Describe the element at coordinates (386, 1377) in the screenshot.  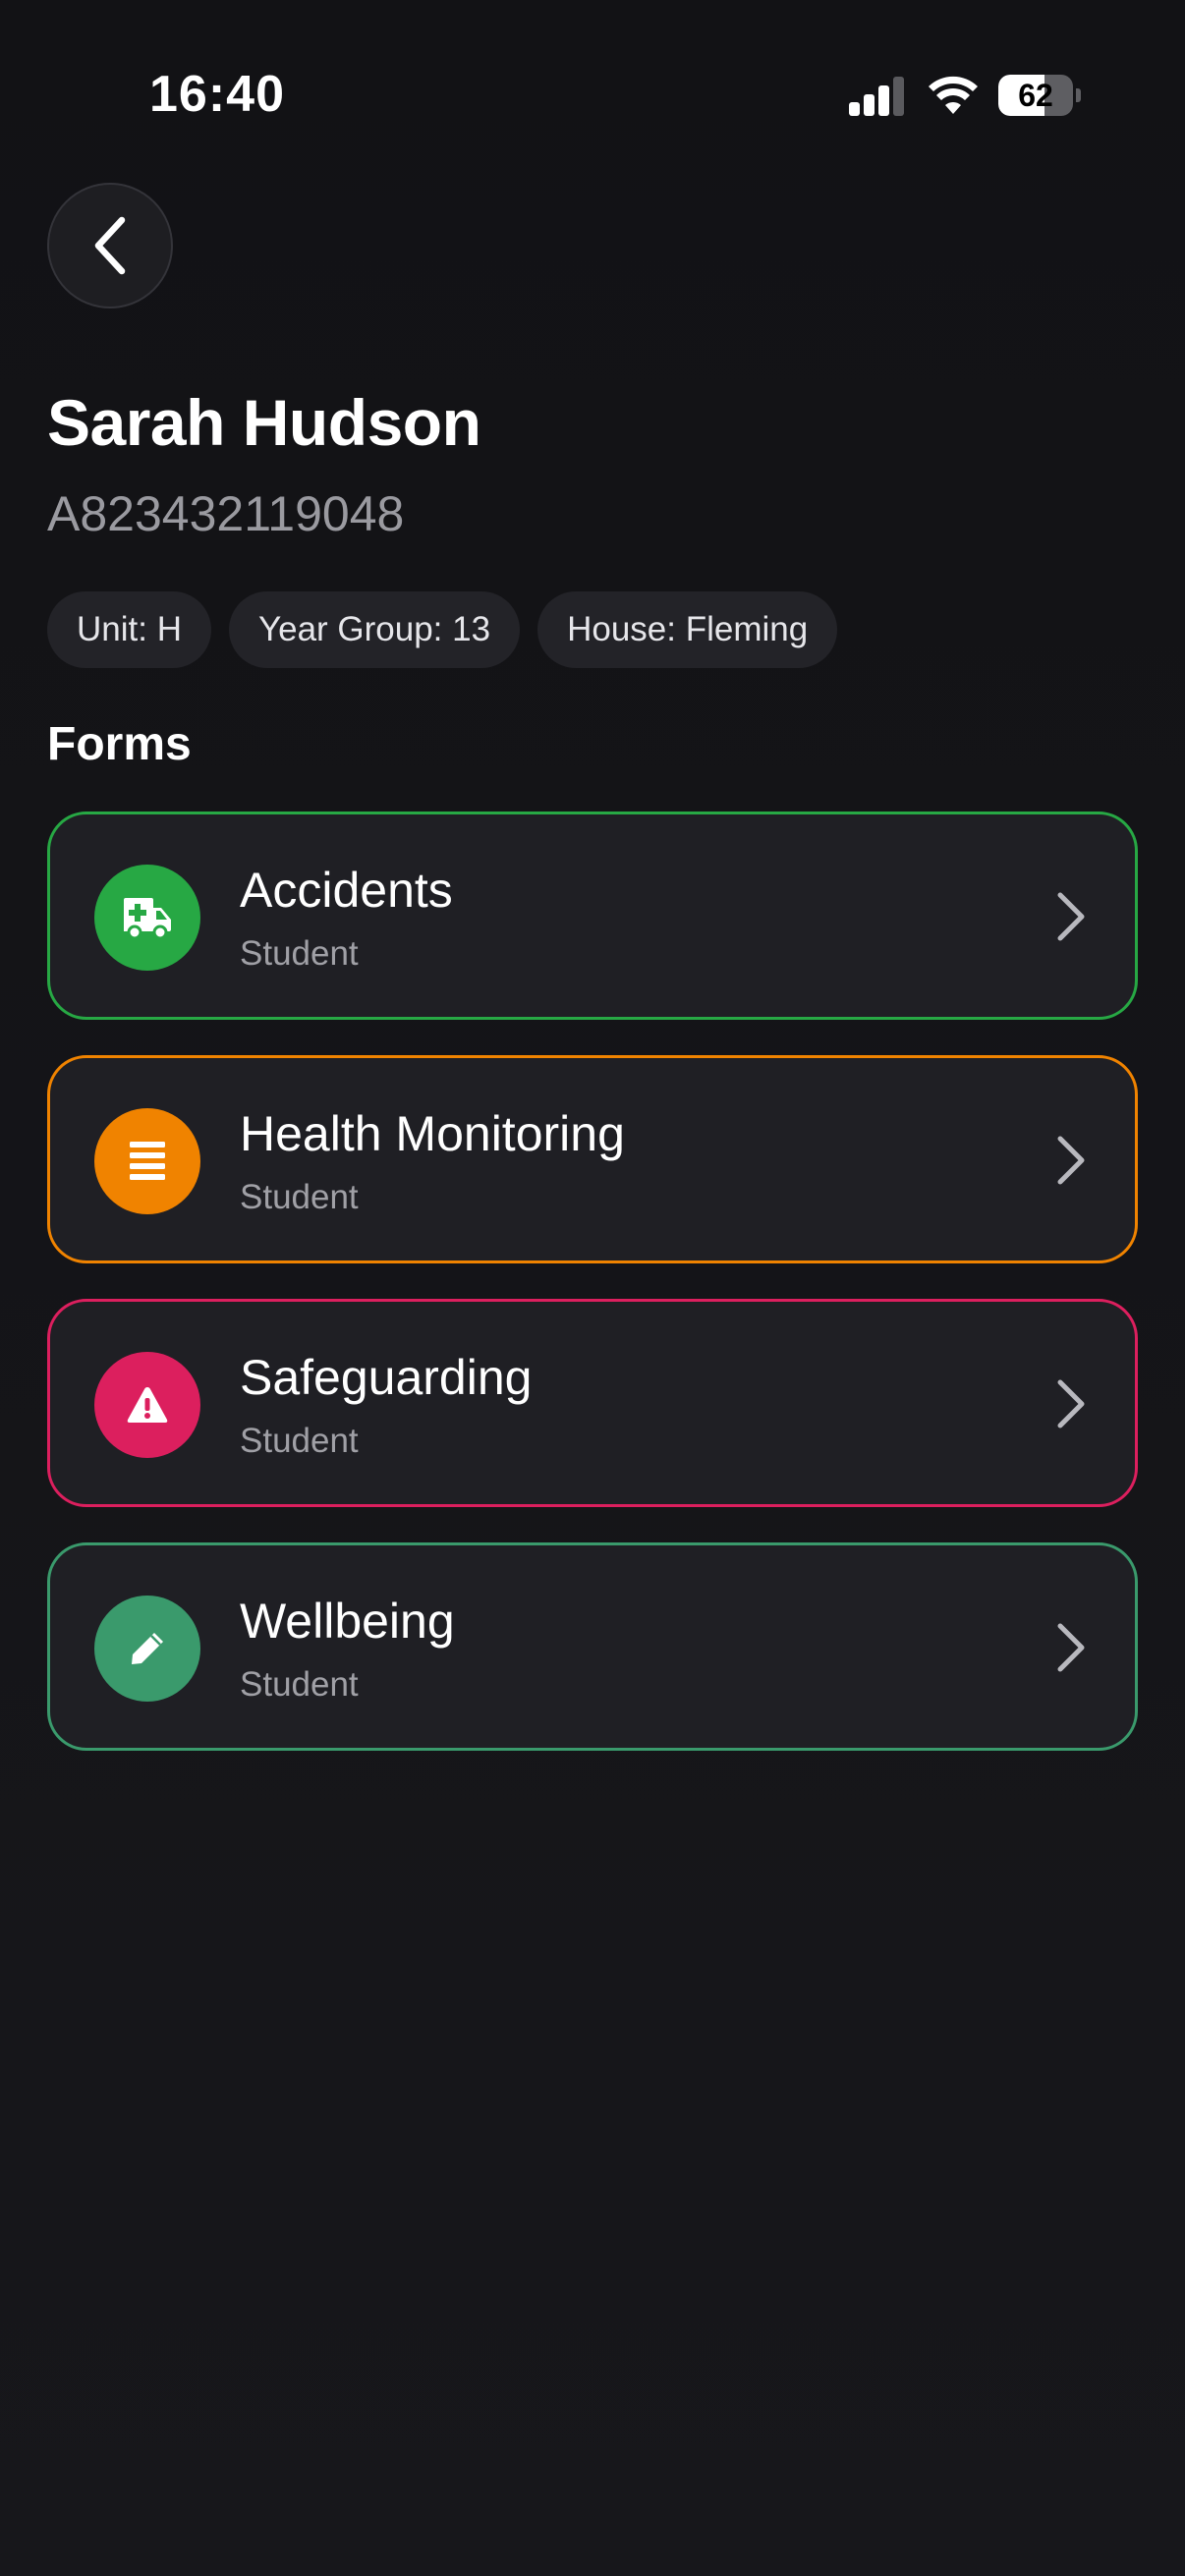
I see `form-title: Safeguarding` at that location.